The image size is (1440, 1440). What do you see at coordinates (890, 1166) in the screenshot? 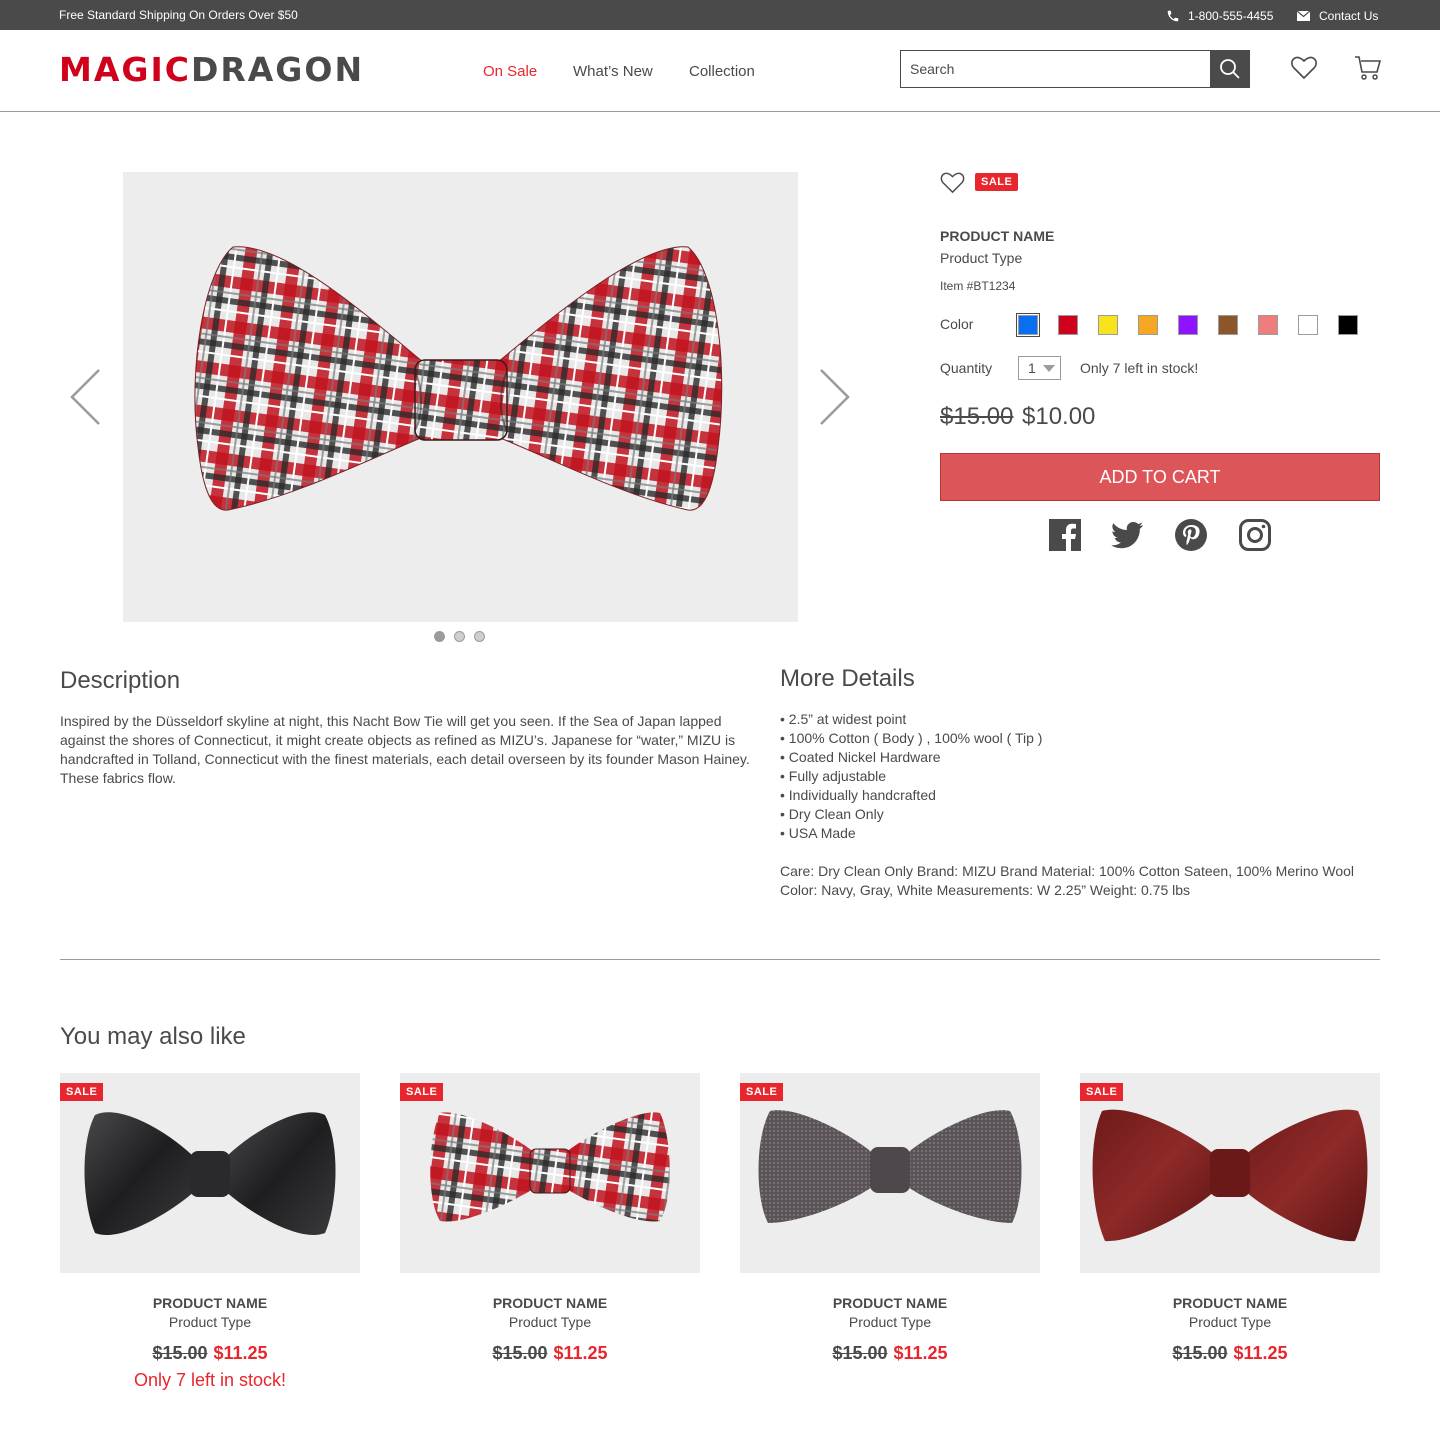
I see `bow-tie-gray-image` at bounding box center [890, 1166].